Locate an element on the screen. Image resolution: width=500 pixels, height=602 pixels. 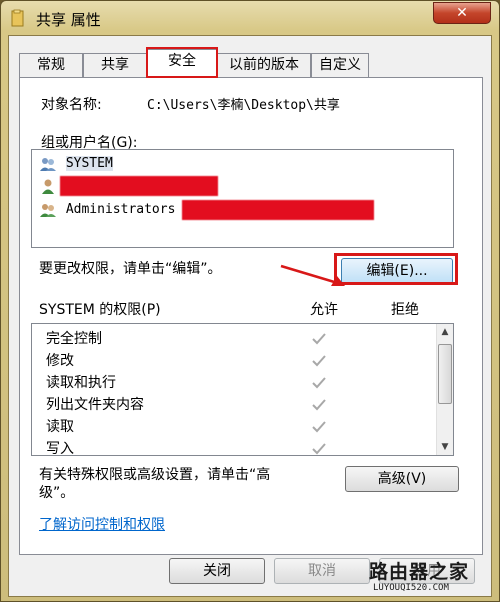
permission-row: 列出文件夹内容 is located at coordinates (95, 405).